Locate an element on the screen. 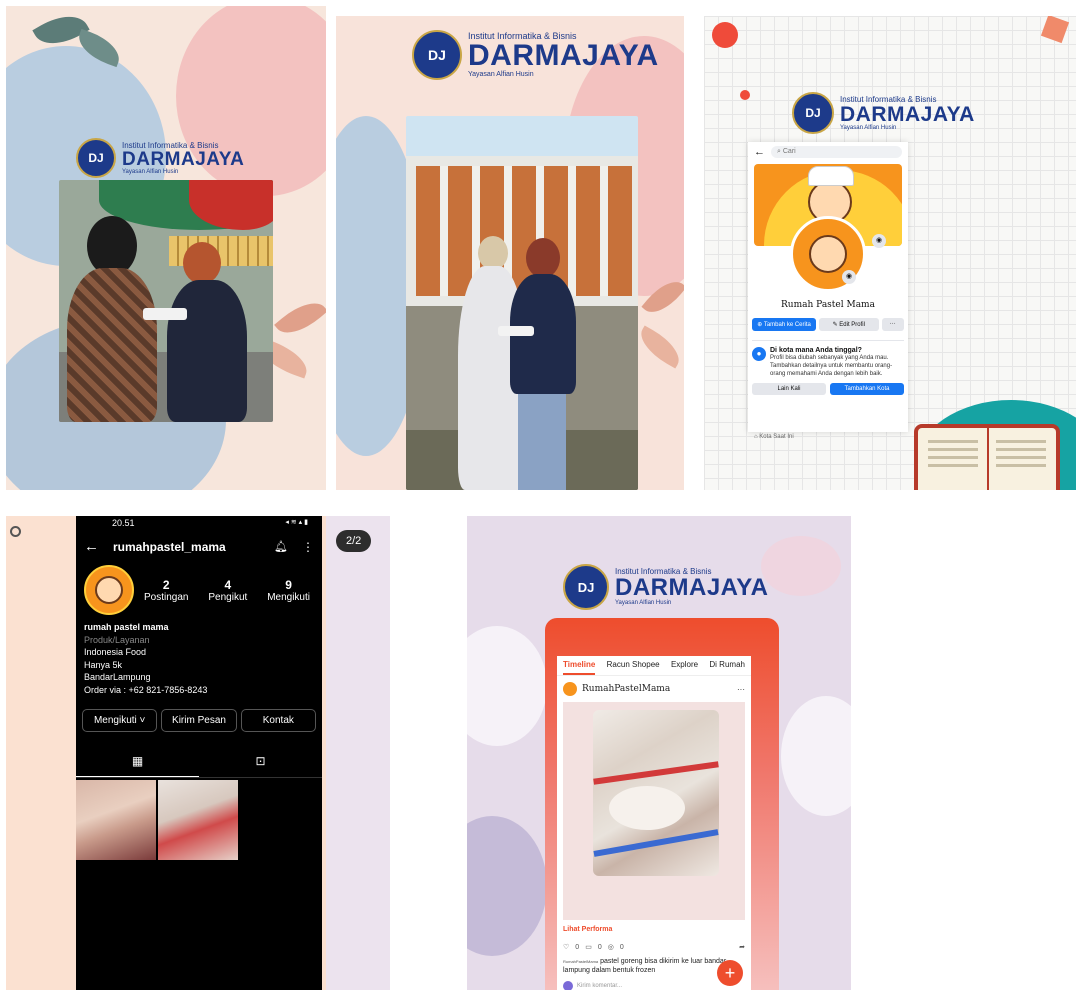 This screenshot has width=1076, height=990. tagged-tab: ⊡ is located at coordinates (260, 761).